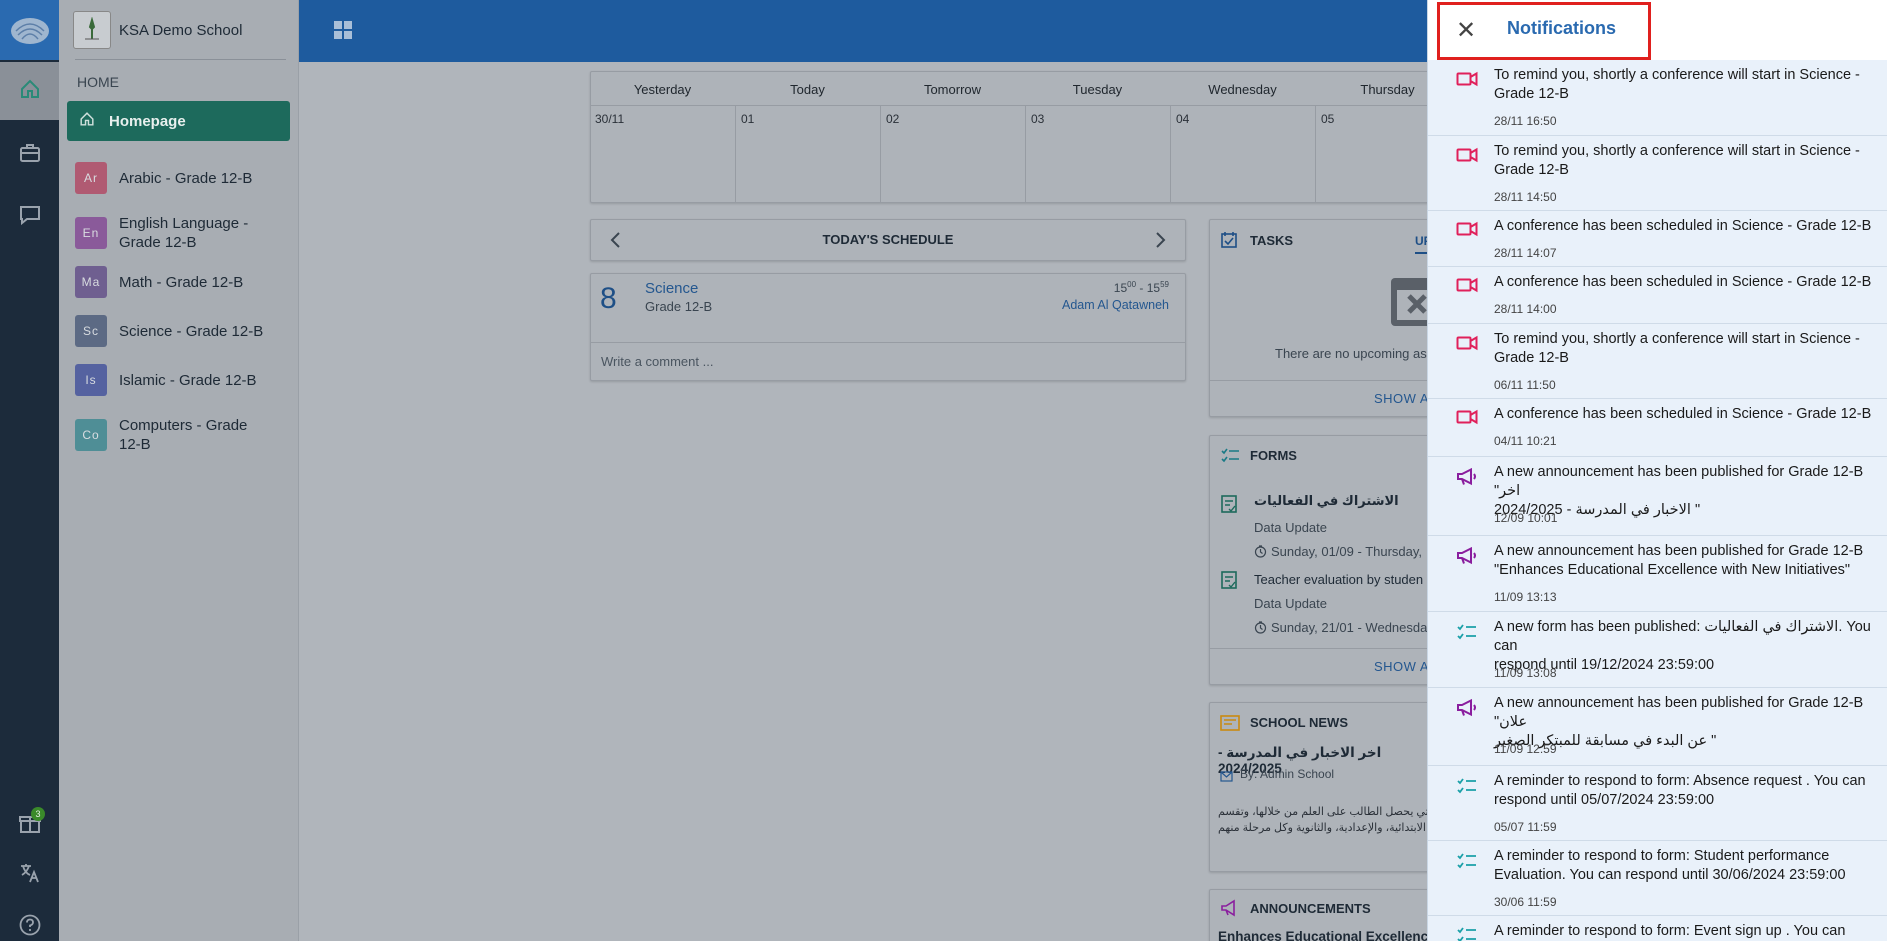  I want to click on chat-rail-button, so click(29, 217).